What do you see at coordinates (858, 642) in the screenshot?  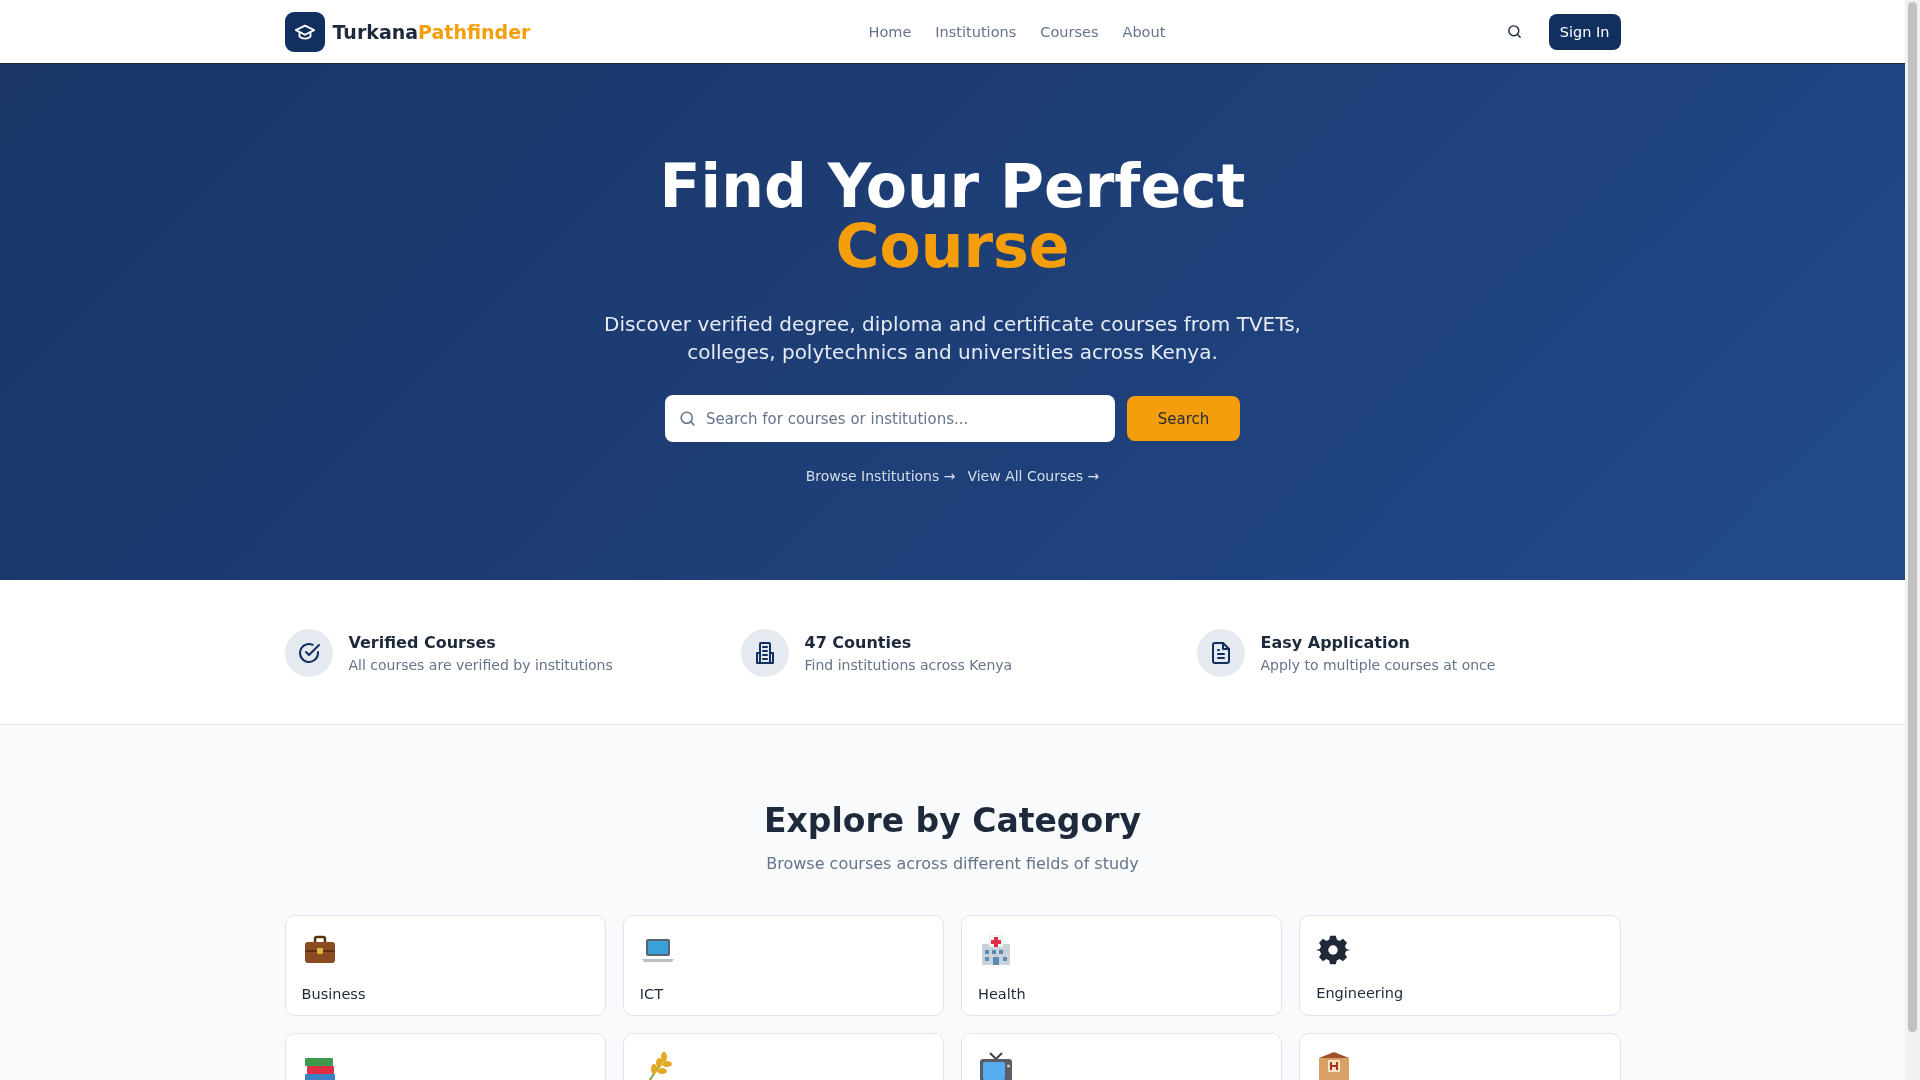 I see `feature-title: 47 Counties` at bounding box center [858, 642].